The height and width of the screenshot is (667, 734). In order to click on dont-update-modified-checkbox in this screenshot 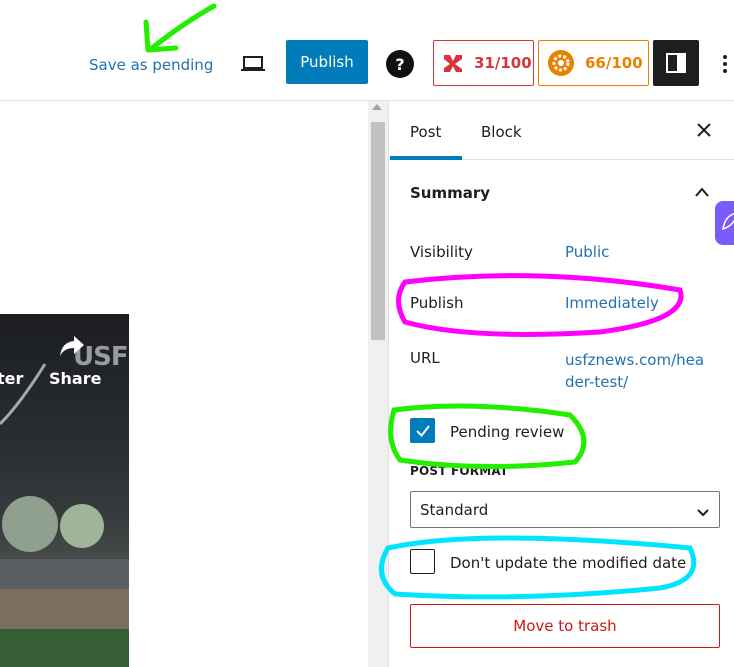, I will do `click(422, 561)`.